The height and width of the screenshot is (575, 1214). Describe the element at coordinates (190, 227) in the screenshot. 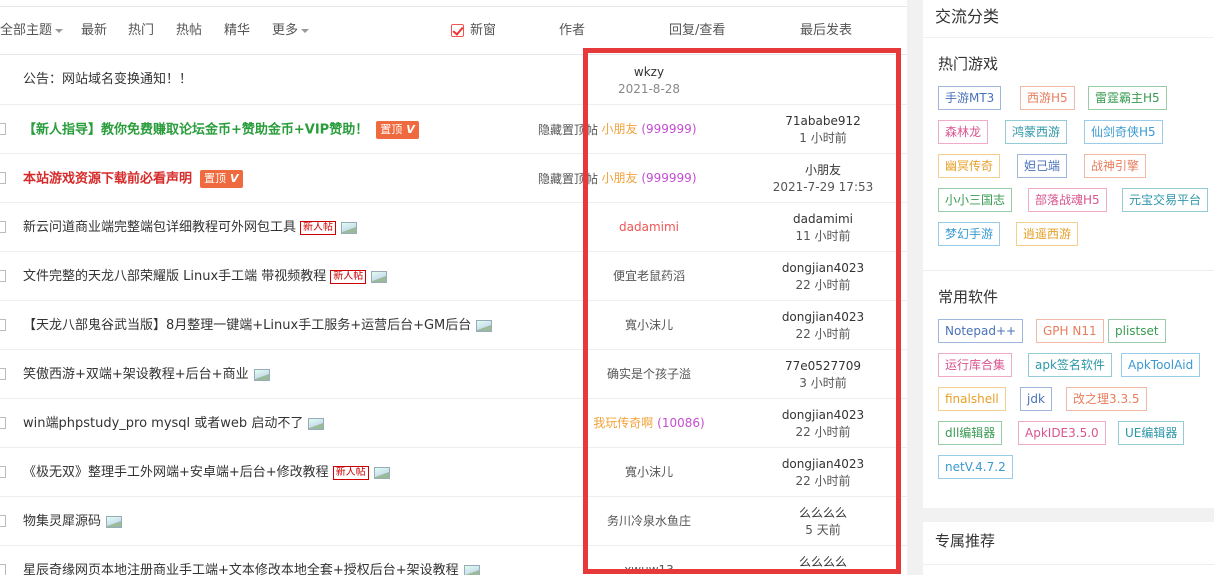

I see `thread-title: 新云问道商业端完整端包详细教程可外网包工具 新人帖` at that location.